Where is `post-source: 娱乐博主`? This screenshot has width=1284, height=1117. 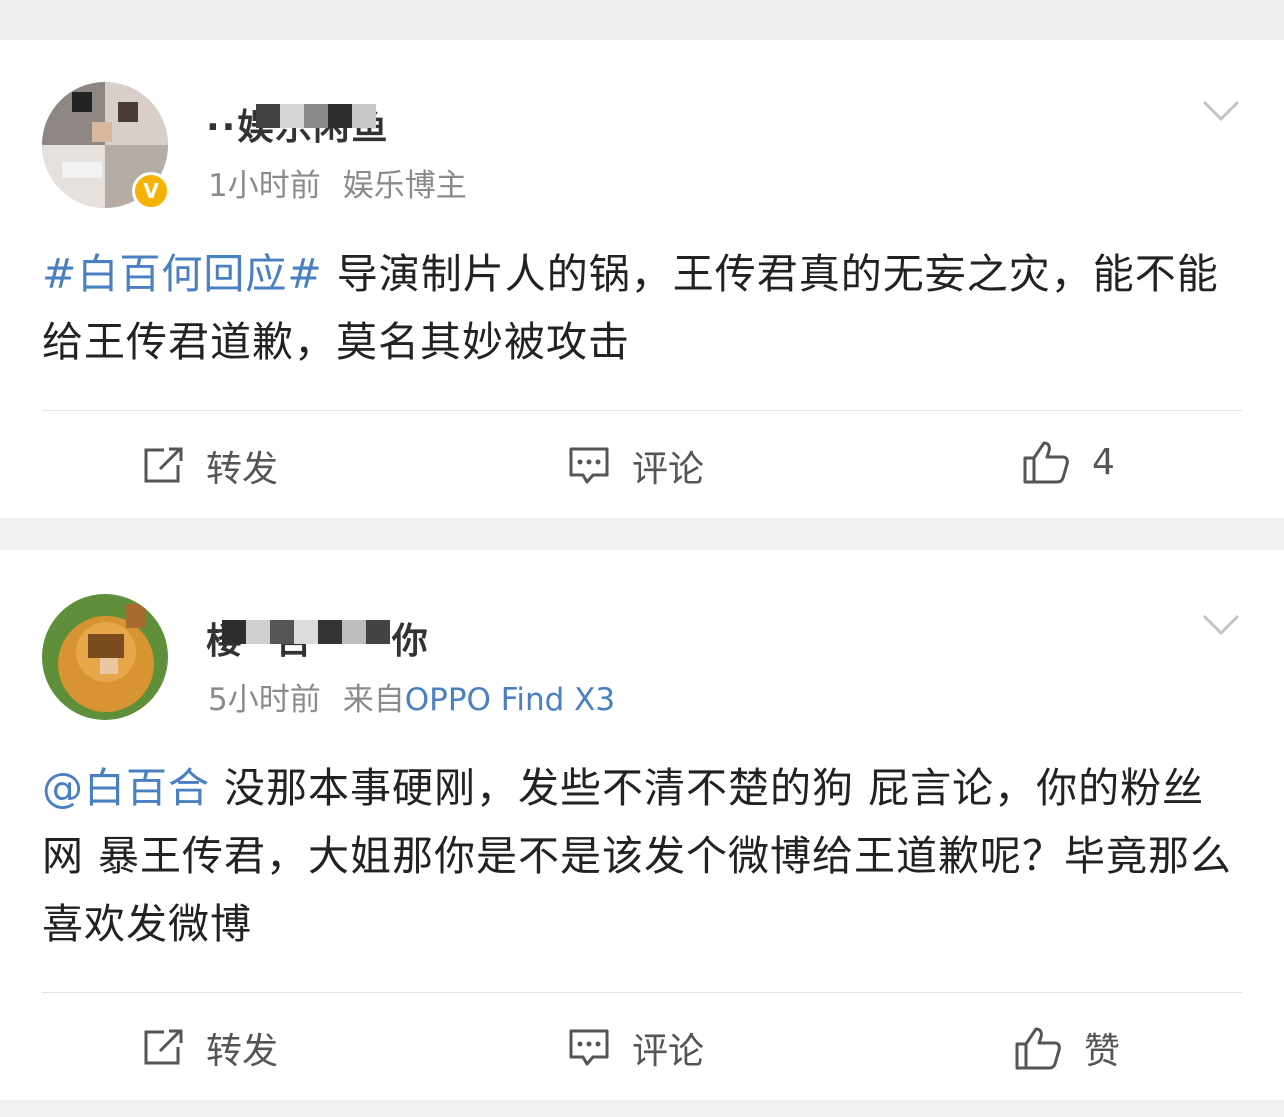
post-source: 娱乐博主 is located at coordinates (404, 186).